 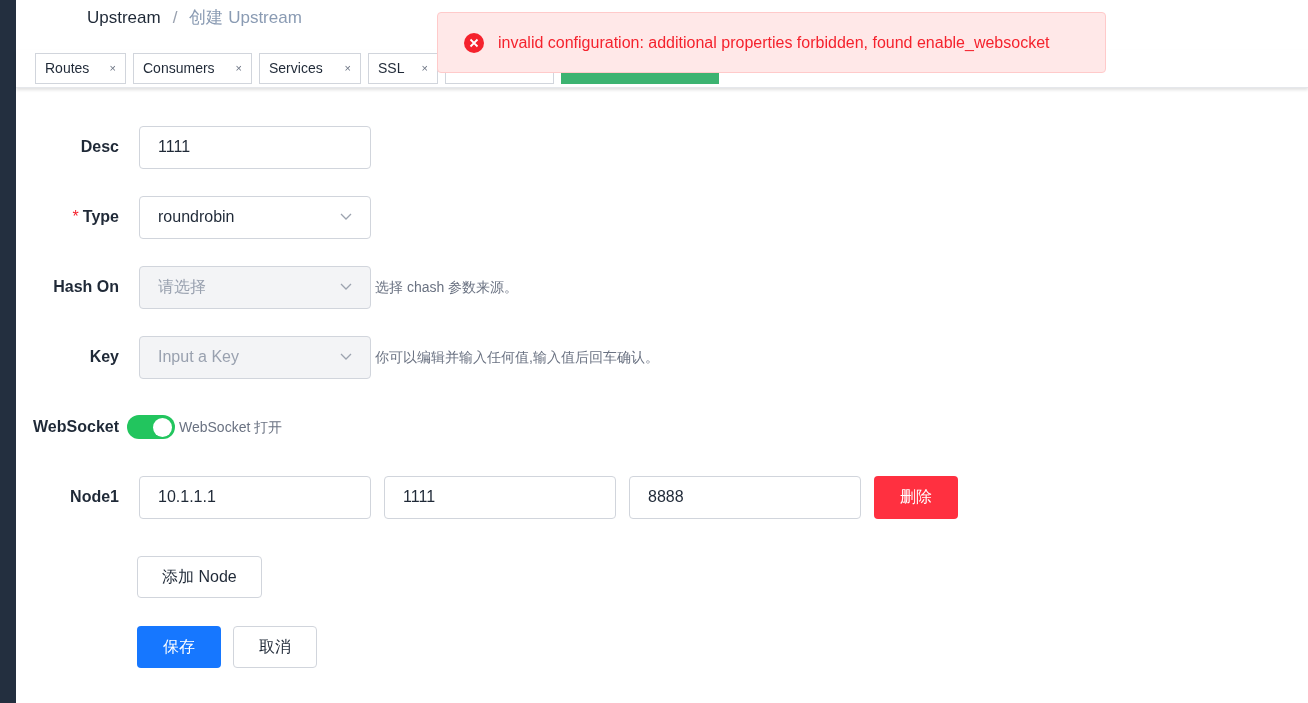 What do you see at coordinates (255, 497) in the screenshot?
I see `input-field: 10.1.1.1` at bounding box center [255, 497].